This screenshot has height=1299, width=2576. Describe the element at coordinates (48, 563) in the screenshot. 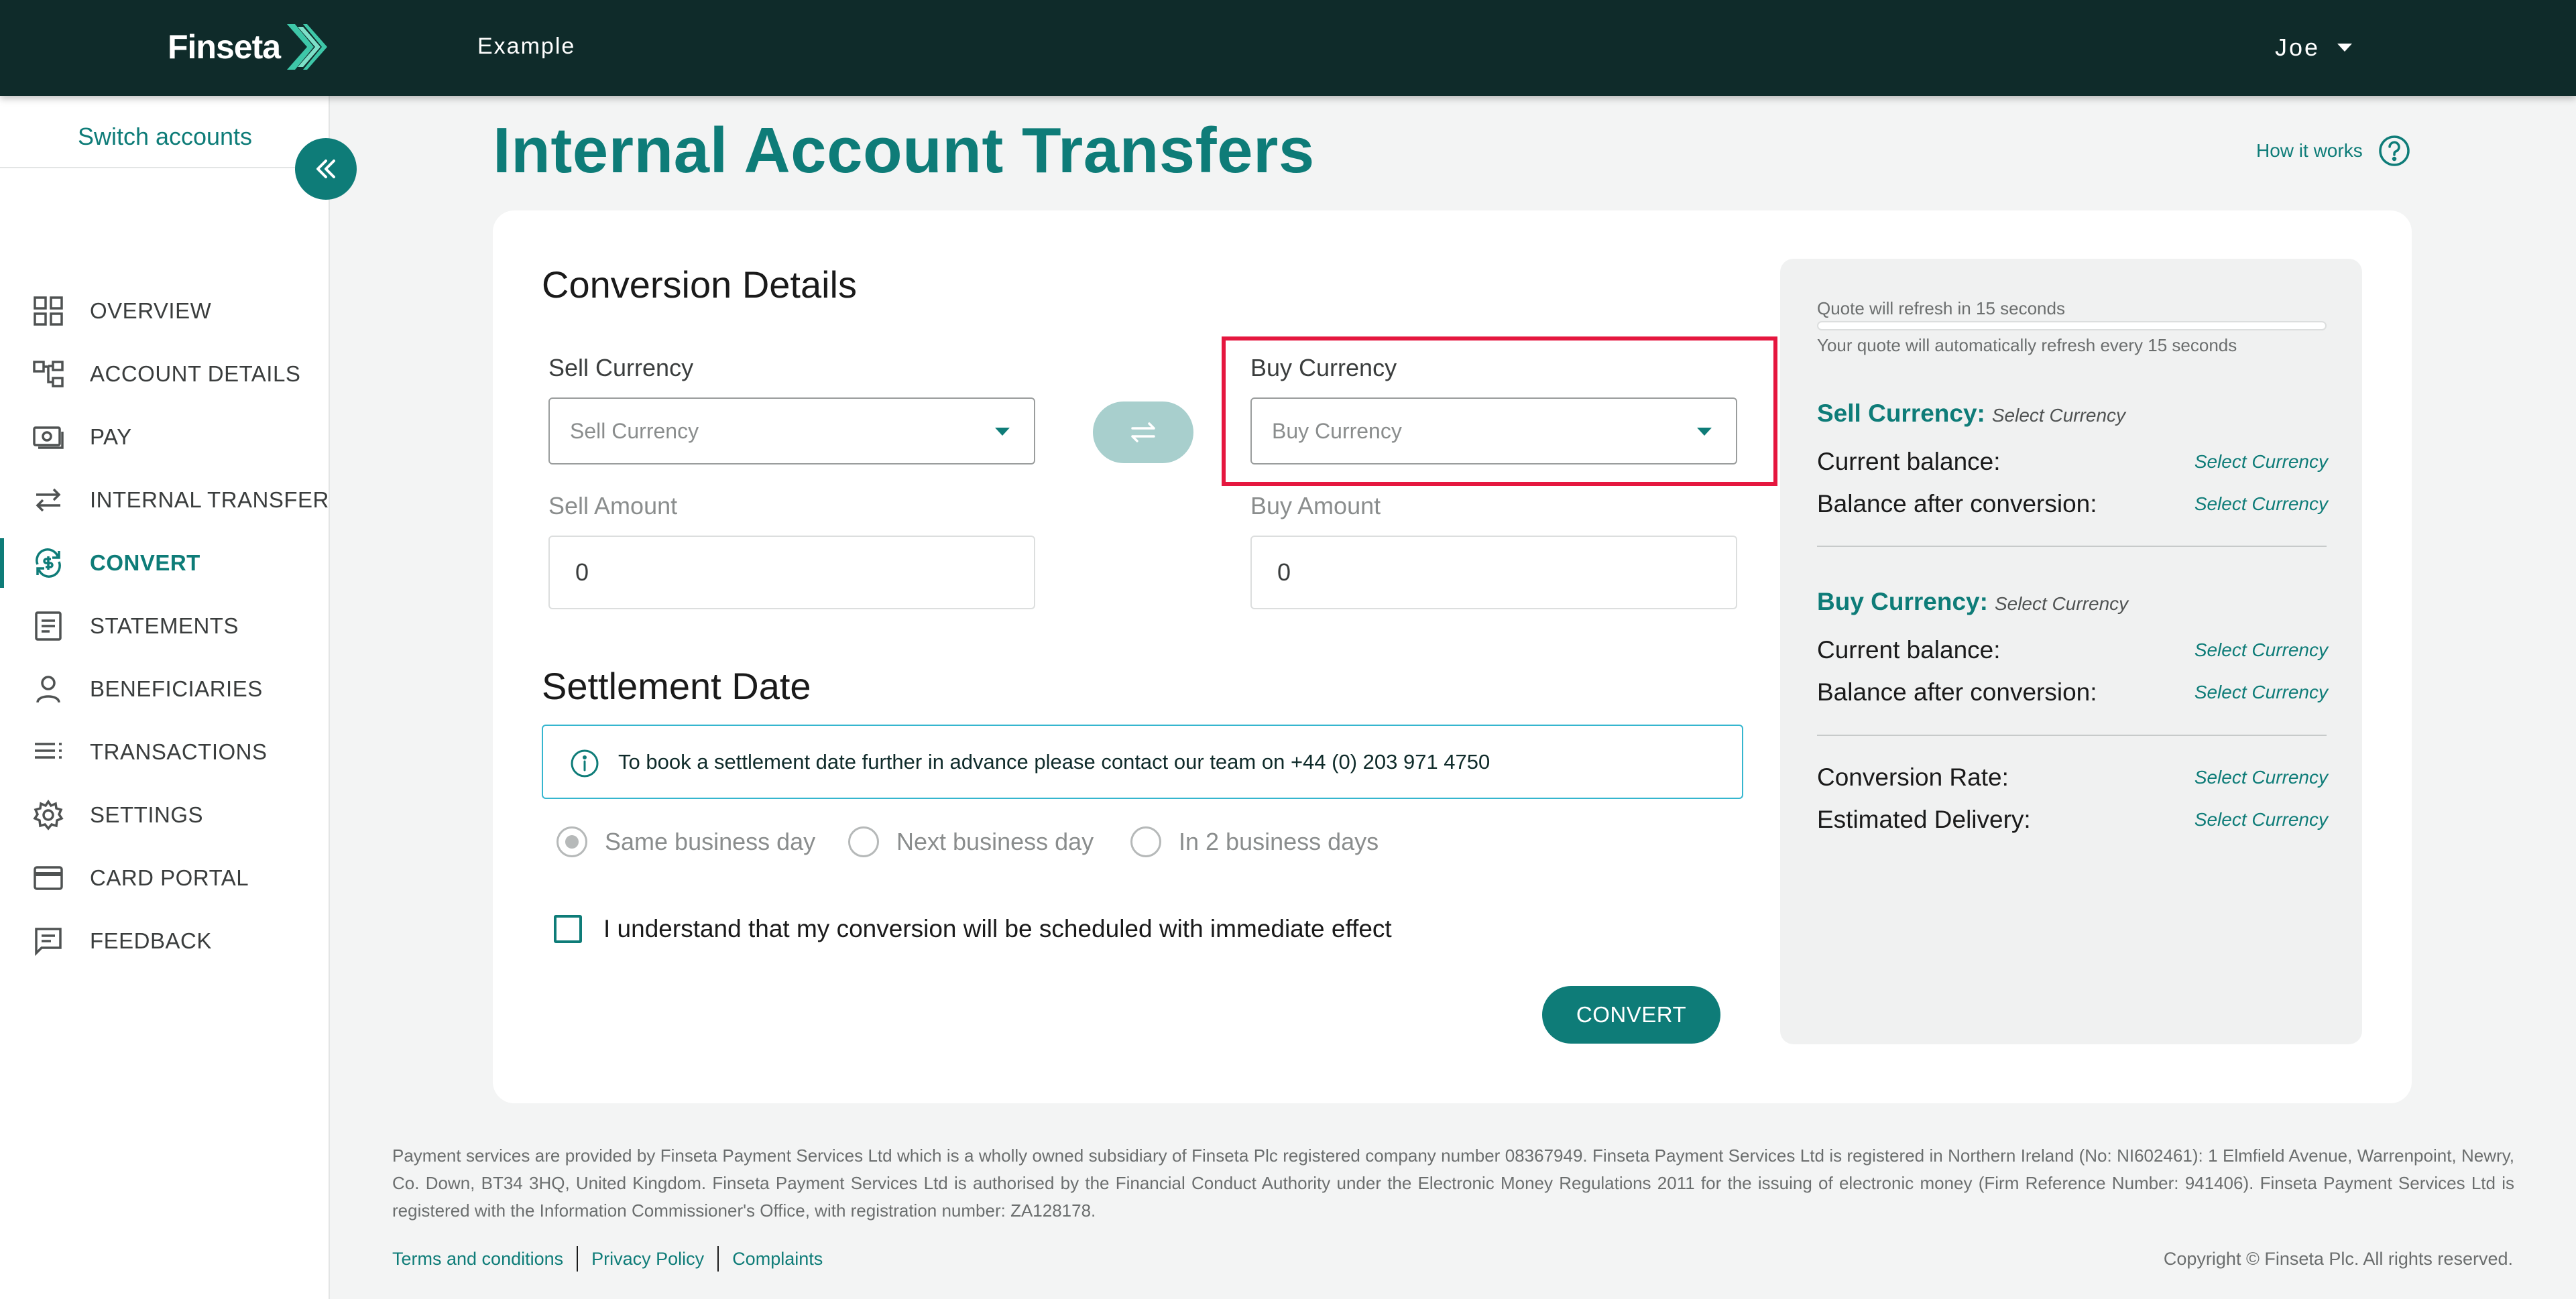

I see `currency-exchange-icon` at that location.